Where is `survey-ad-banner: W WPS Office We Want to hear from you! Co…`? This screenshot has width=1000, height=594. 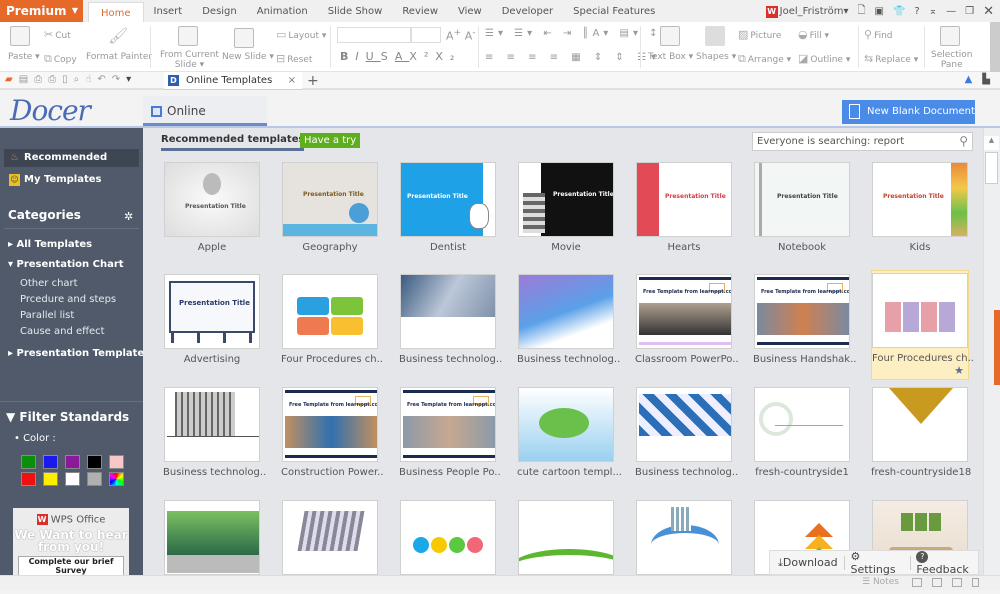
survey-ad-banner: W WPS Office We Want to hear from you! Co… is located at coordinates (71, 541).